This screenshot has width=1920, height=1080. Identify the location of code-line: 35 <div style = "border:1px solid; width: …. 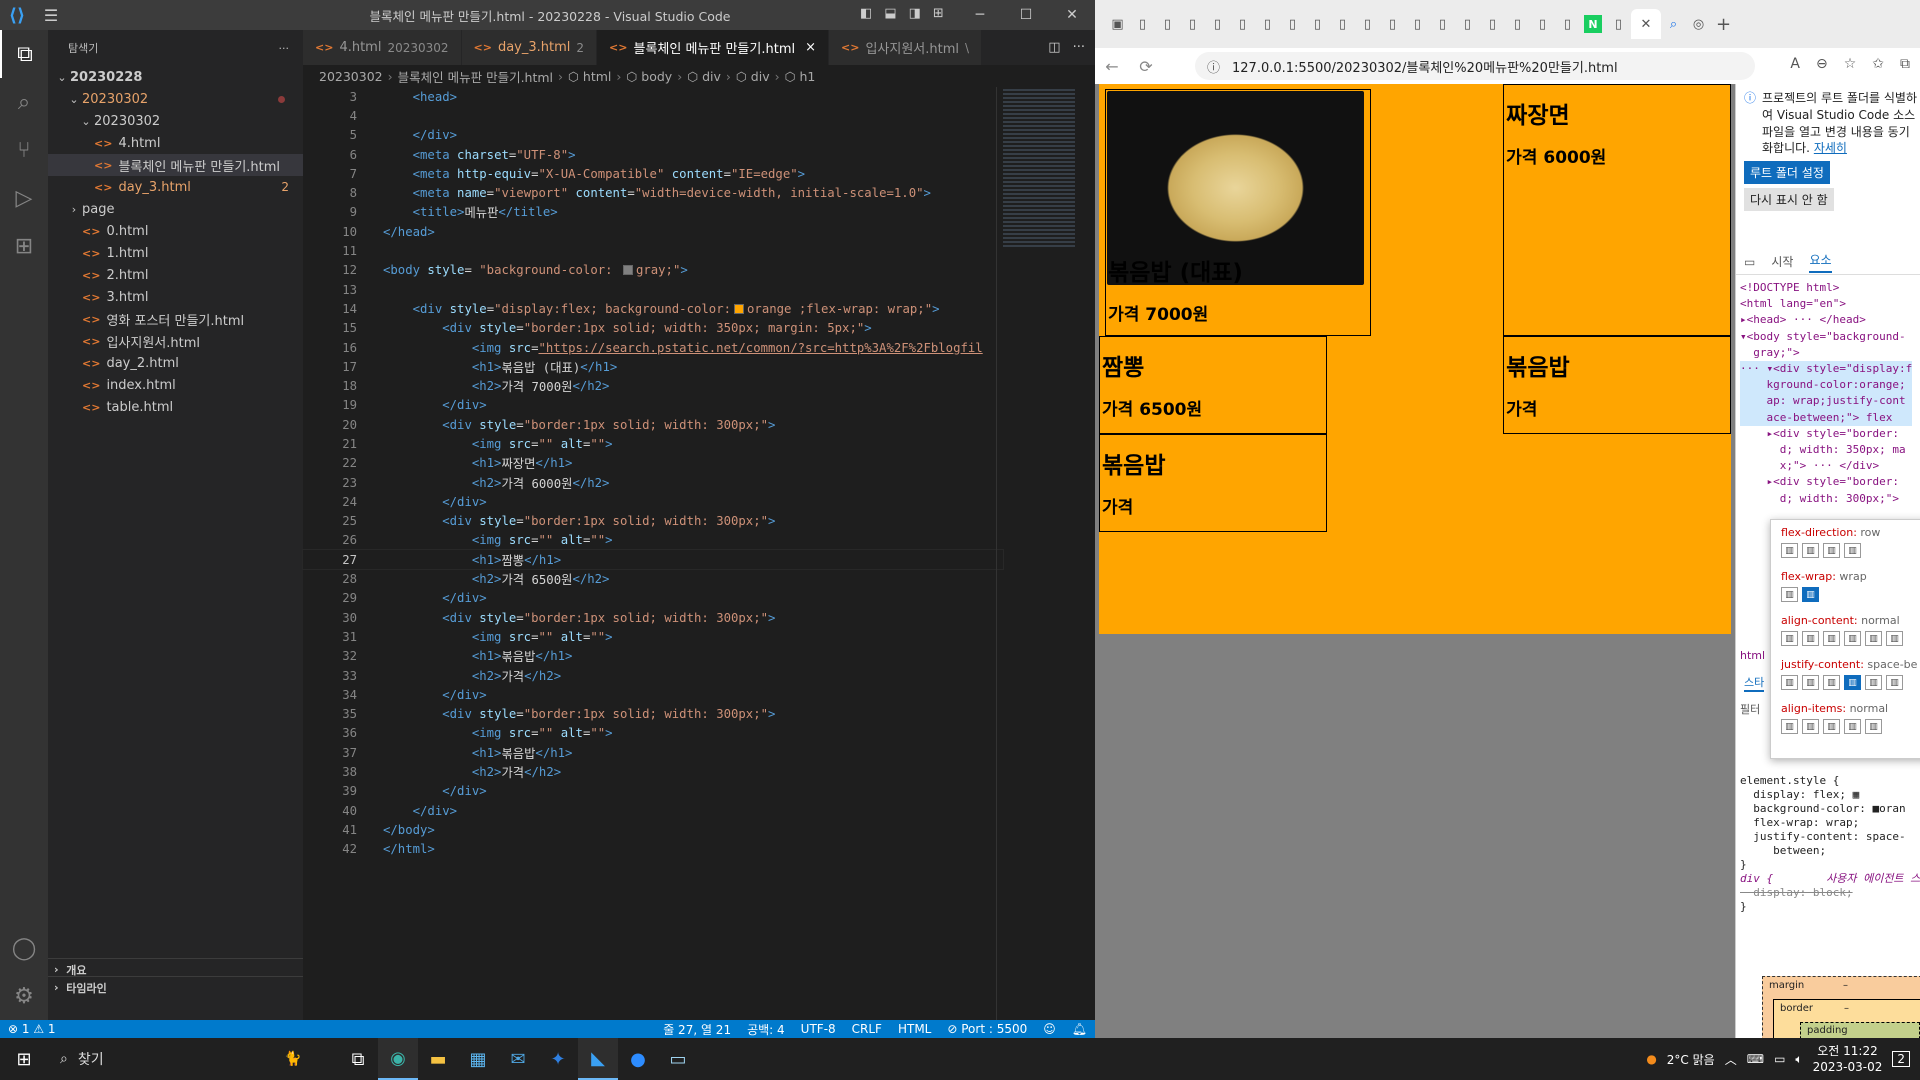
(653, 714).